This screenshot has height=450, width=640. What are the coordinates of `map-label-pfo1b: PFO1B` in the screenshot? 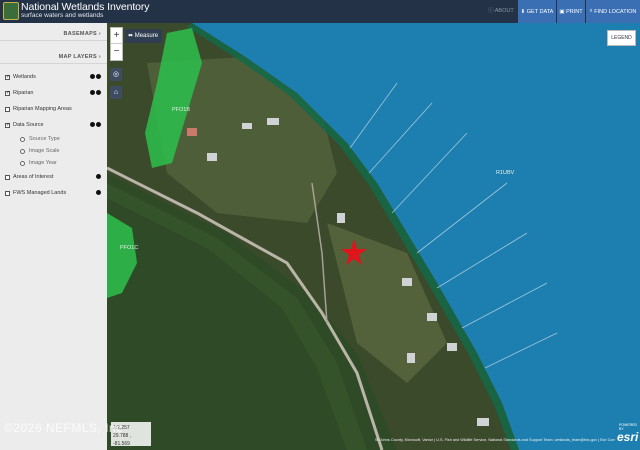 It's located at (181, 110).